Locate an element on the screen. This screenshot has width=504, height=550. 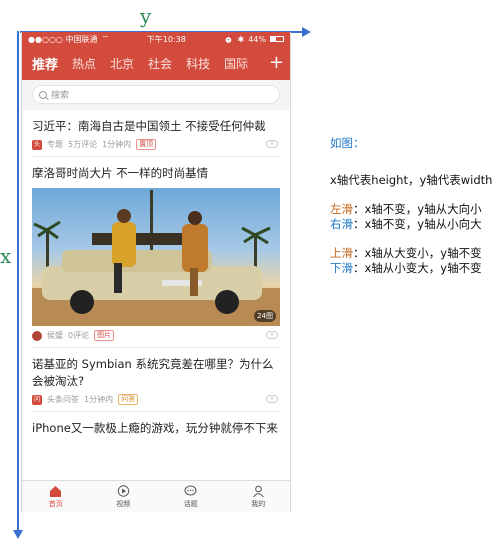
x-axis-label: x is located at coordinates (6, 256).